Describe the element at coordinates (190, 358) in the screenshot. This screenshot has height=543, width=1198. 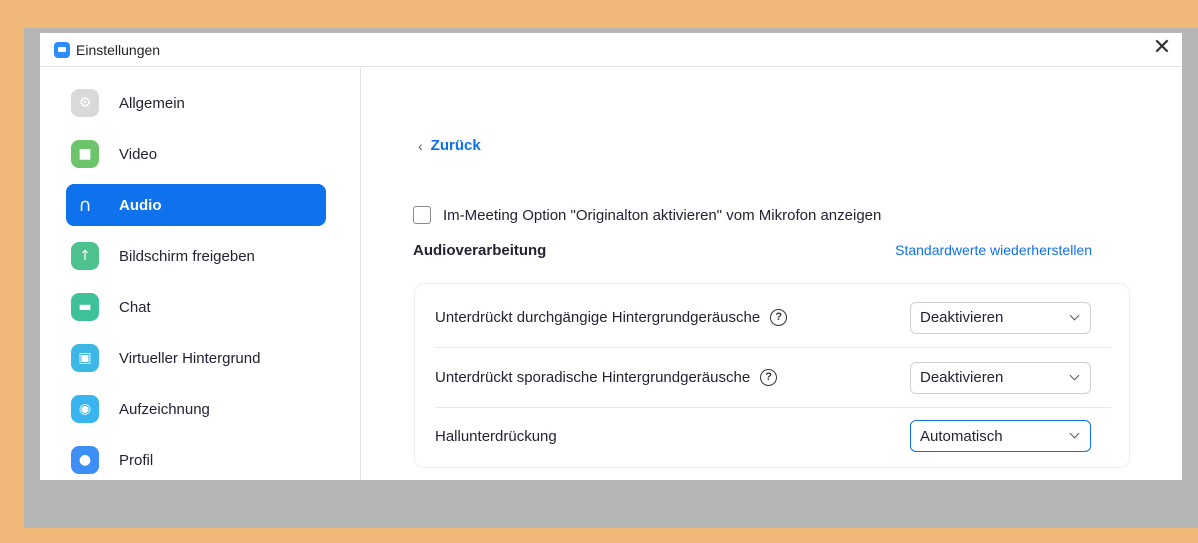
I see `sidebar-item-label: Virtueller Hintergrund` at that location.